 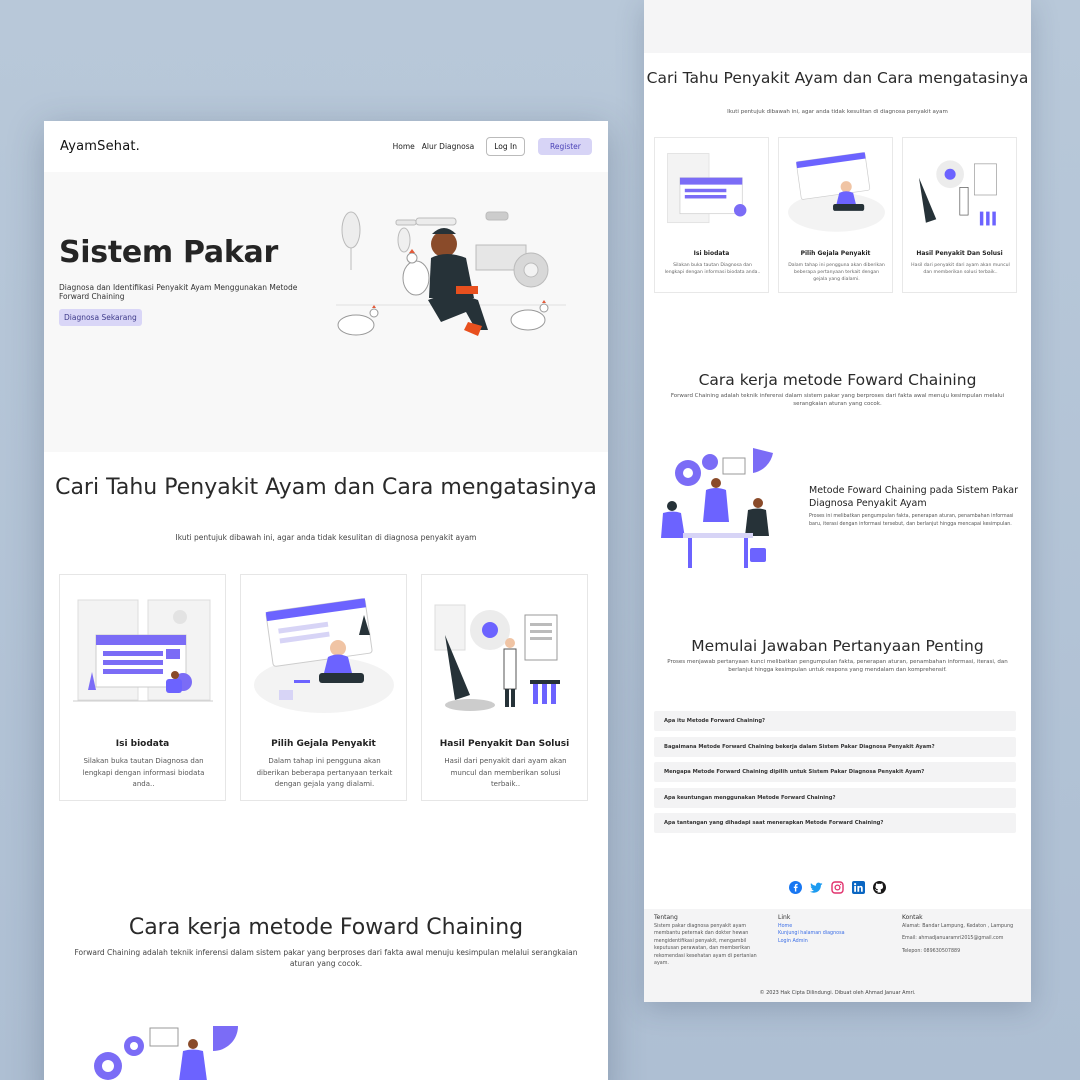 I want to click on nav-links: Home Alur Diagnosa Log In Register, so click(x=489, y=146).